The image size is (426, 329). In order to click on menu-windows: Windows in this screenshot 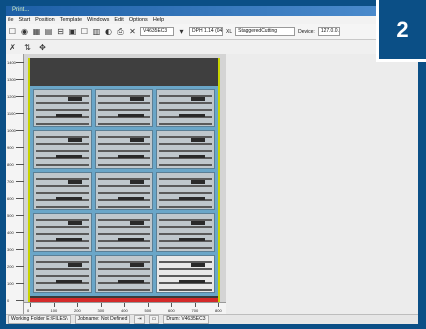, I will do `click(98, 20)`.